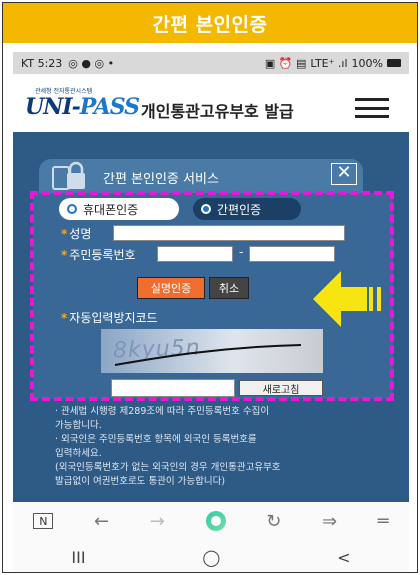 The image size is (420, 575). Describe the element at coordinates (68, 175) in the screenshot. I see `lock-phone-icon` at that location.